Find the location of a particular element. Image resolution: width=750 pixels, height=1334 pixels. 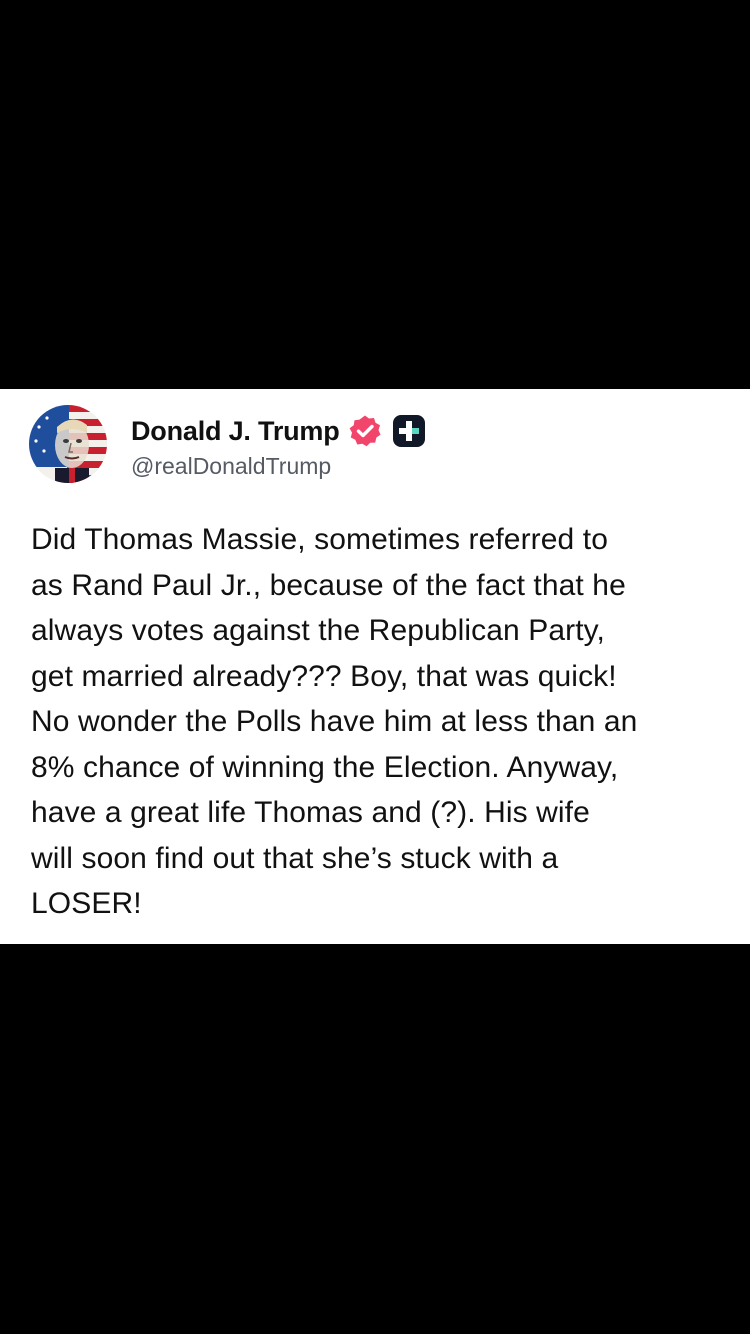

author-row: Donald J. Trump is located at coordinates (278, 431).